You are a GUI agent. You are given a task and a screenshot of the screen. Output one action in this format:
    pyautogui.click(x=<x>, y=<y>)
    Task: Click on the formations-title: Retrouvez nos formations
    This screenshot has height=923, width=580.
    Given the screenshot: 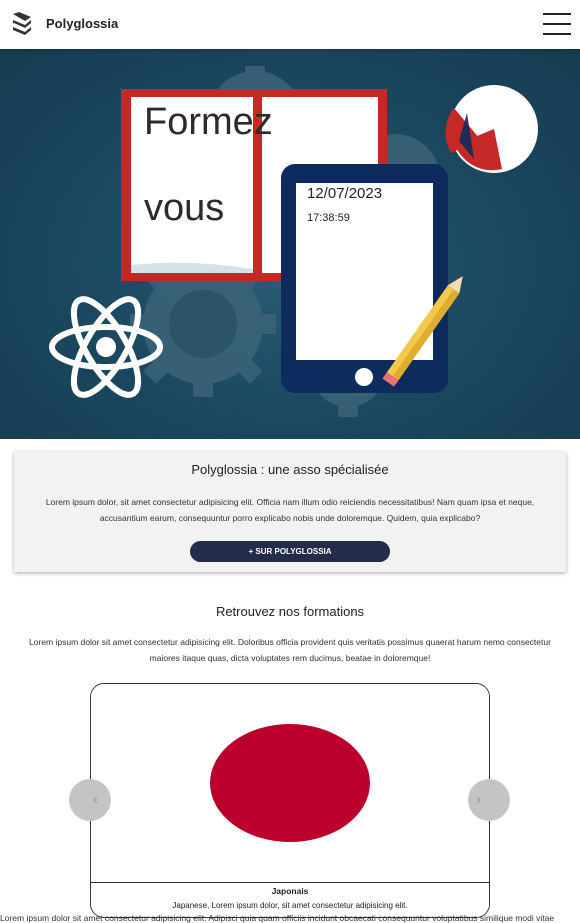 What is the action you would take?
    pyautogui.click(x=290, y=611)
    